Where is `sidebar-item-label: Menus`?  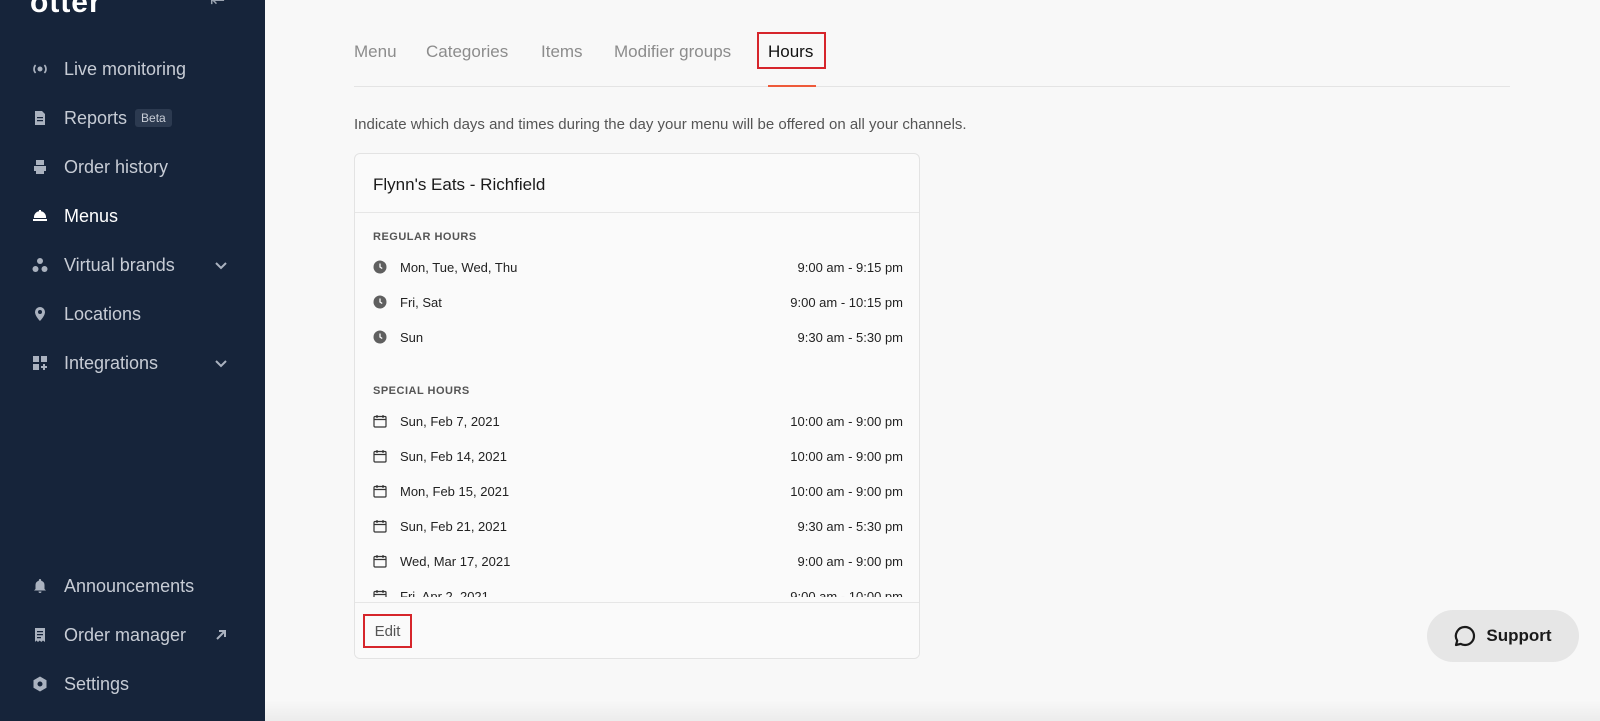 sidebar-item-label: Menus is located at coordinates (91, 215).